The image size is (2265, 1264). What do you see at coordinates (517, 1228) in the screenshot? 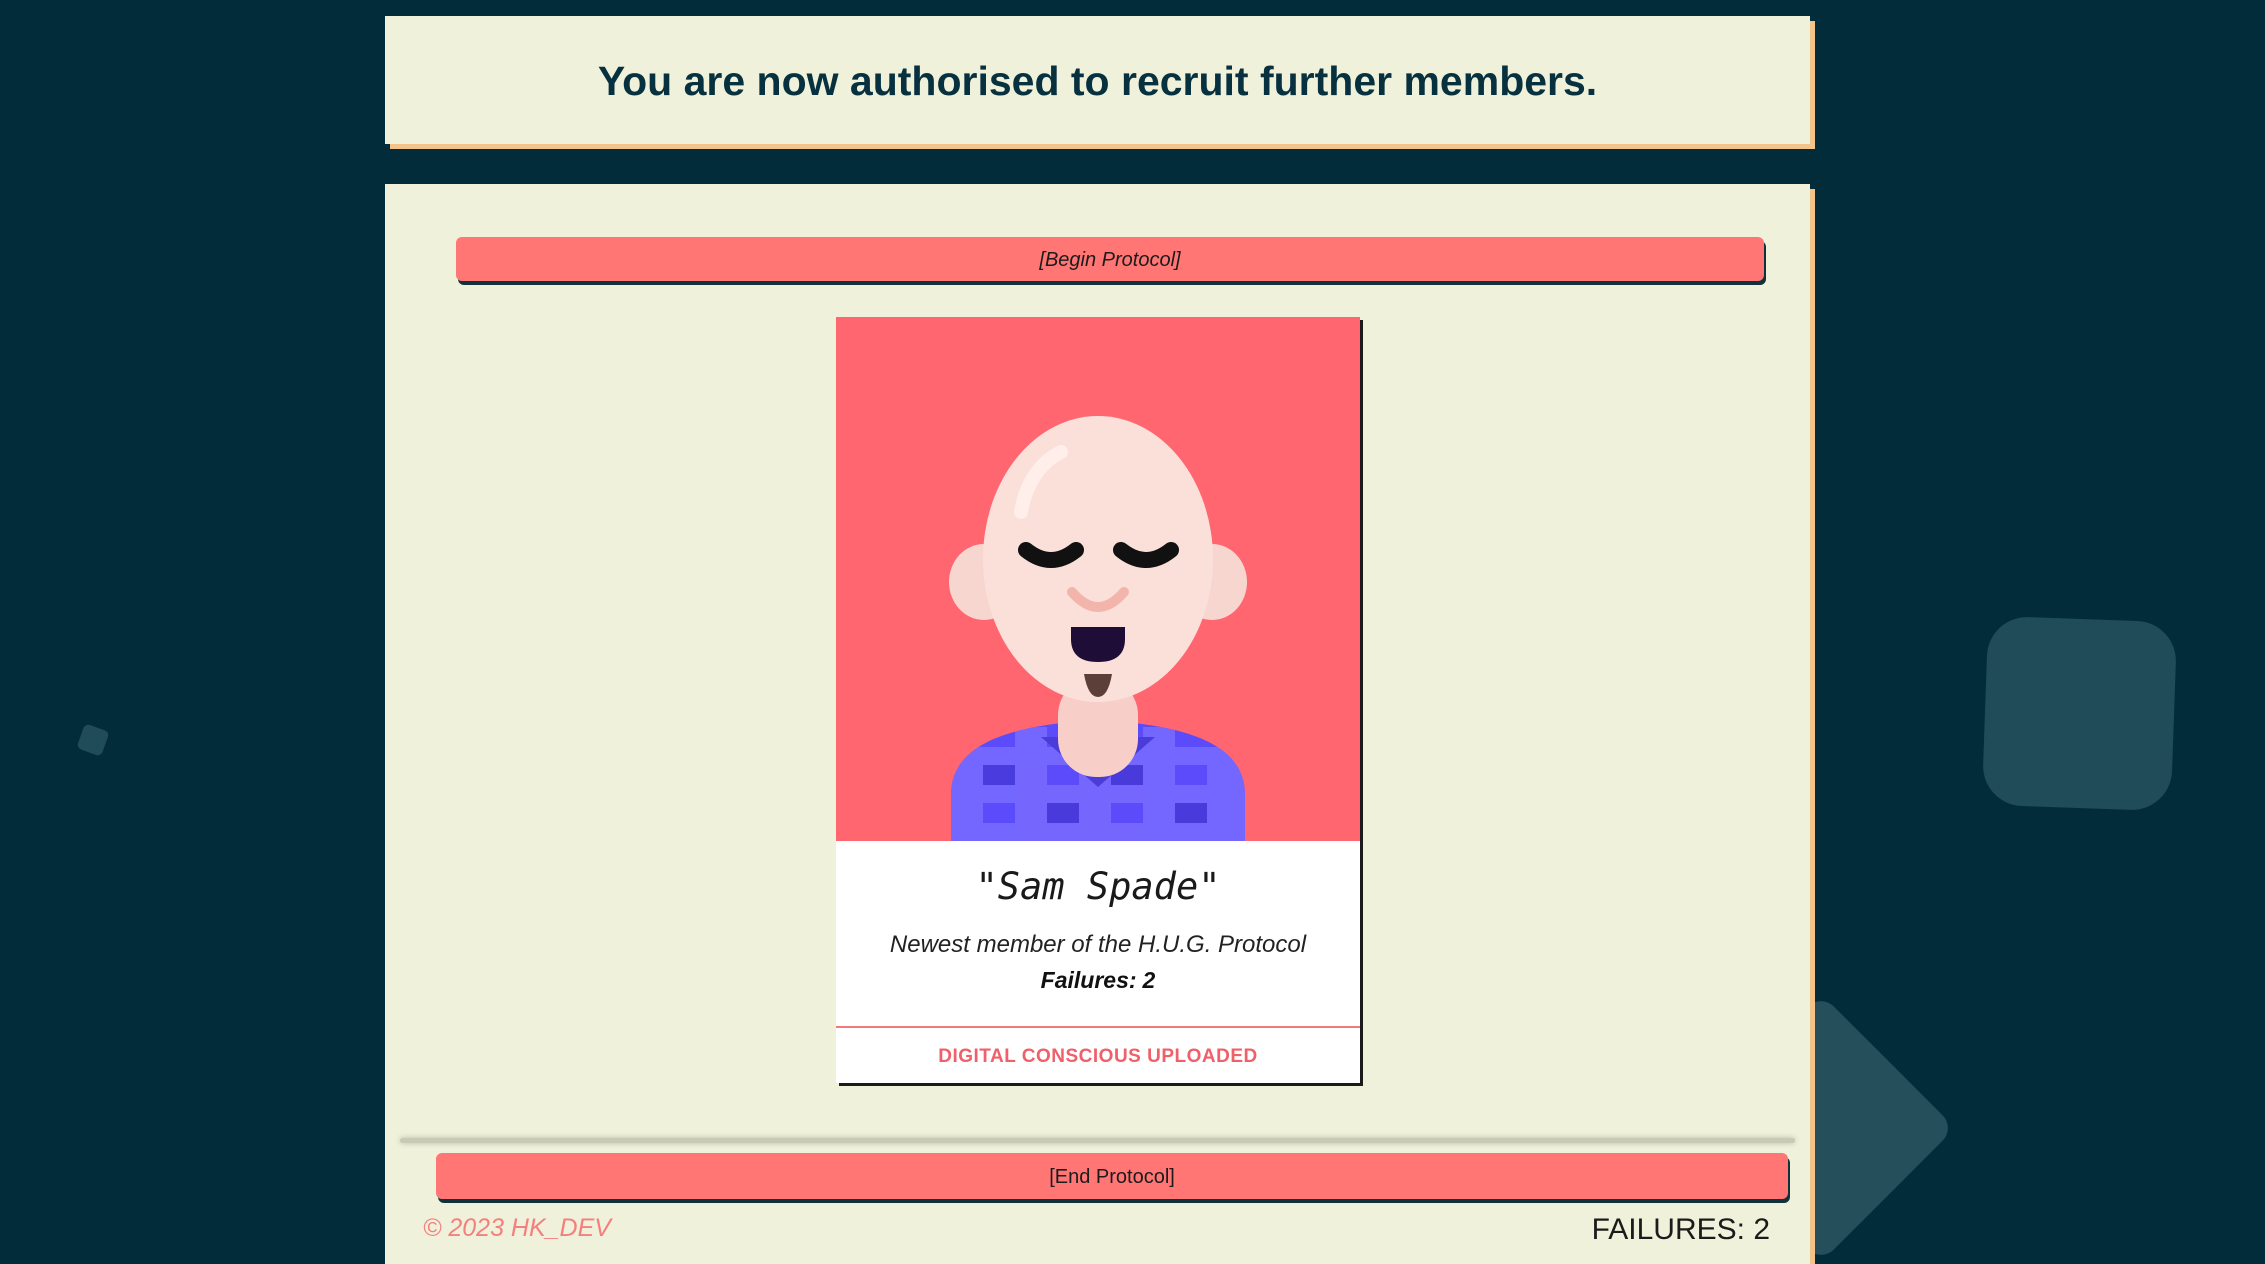
I see `copyright-text: © 2023 HK_DEV` at bounding box center [517, 1228].